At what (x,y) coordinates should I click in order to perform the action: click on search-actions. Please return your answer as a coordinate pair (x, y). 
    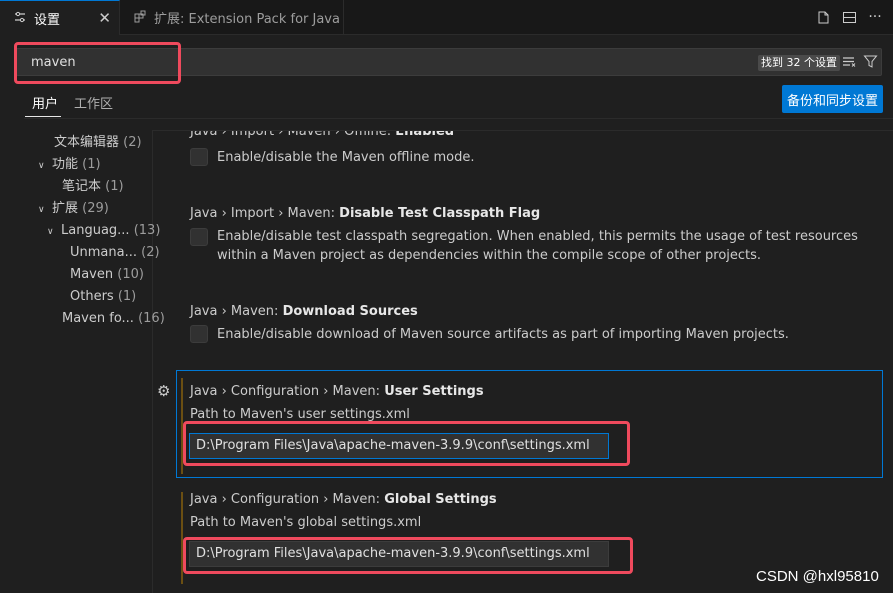
    Looking at the image, I should click on (860, 63).